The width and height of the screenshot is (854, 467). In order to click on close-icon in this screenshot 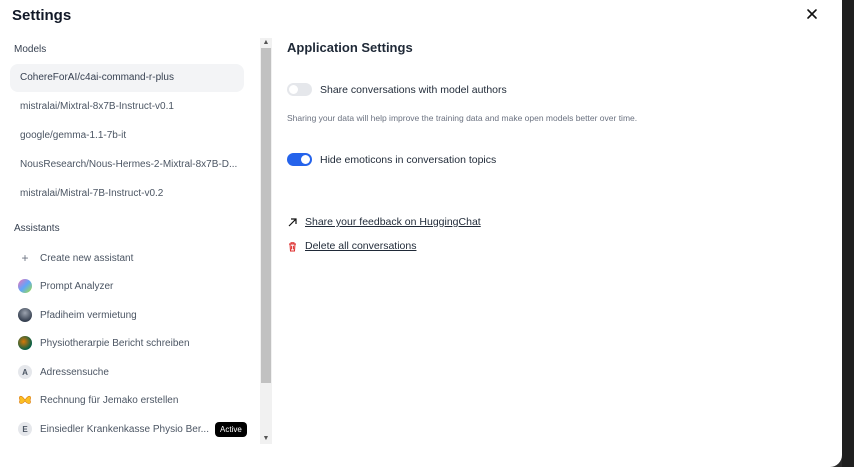, I will do `click(812, 14)`.